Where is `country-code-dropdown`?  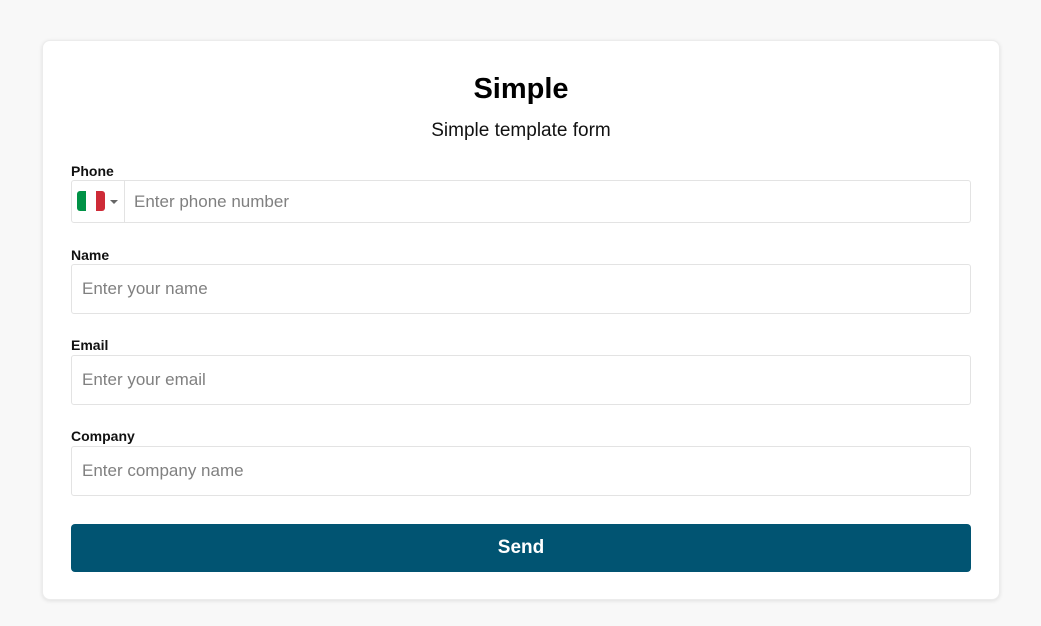 country-code-dropdown is located at coordinates (98, 201).